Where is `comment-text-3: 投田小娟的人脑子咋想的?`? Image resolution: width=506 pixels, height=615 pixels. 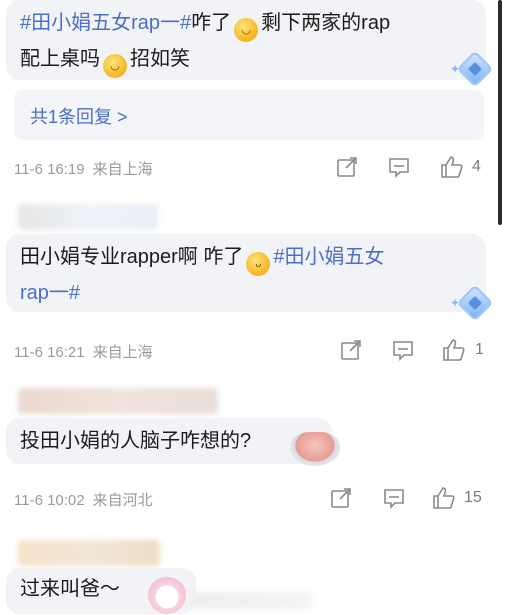
comment-text-3: 投田小娟的人脑子咋想的? is located at coordinates (170, 441).